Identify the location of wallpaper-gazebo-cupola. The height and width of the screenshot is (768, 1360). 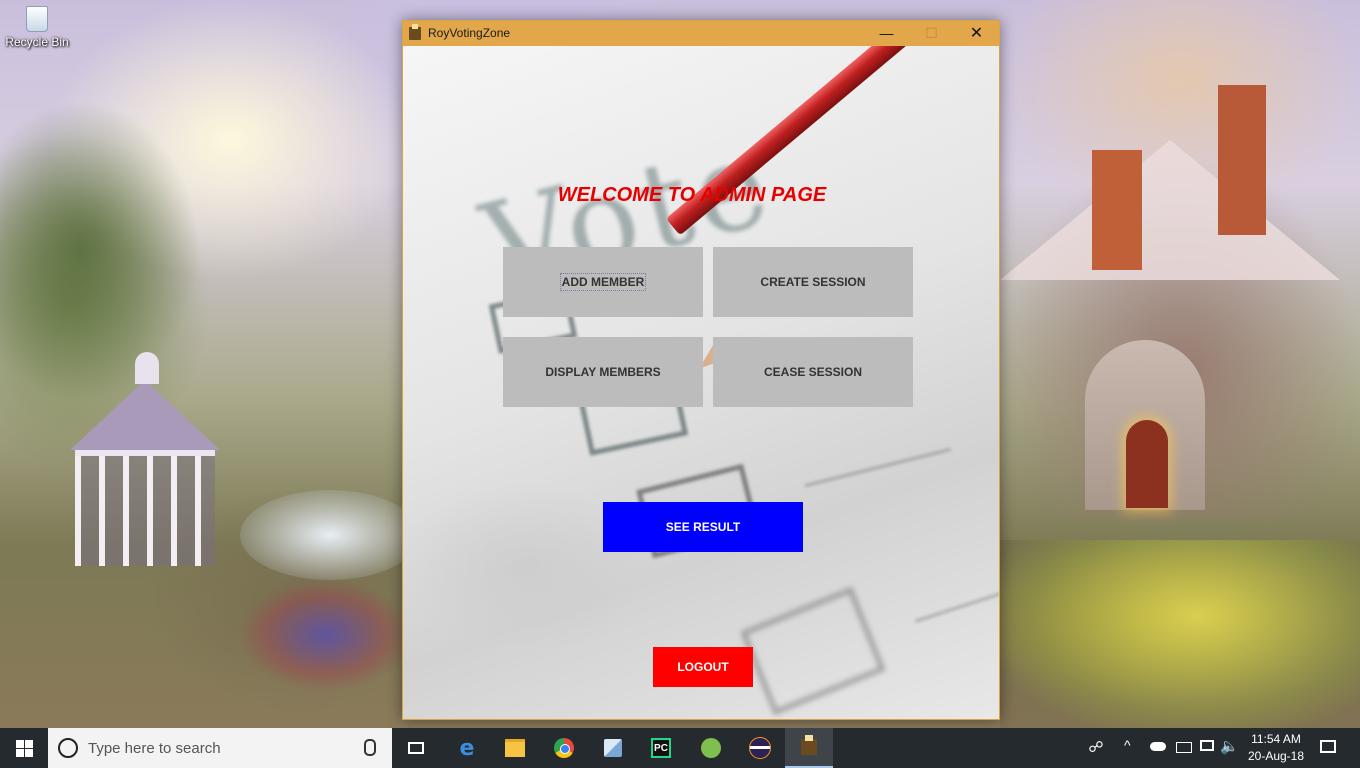
(147, 368).